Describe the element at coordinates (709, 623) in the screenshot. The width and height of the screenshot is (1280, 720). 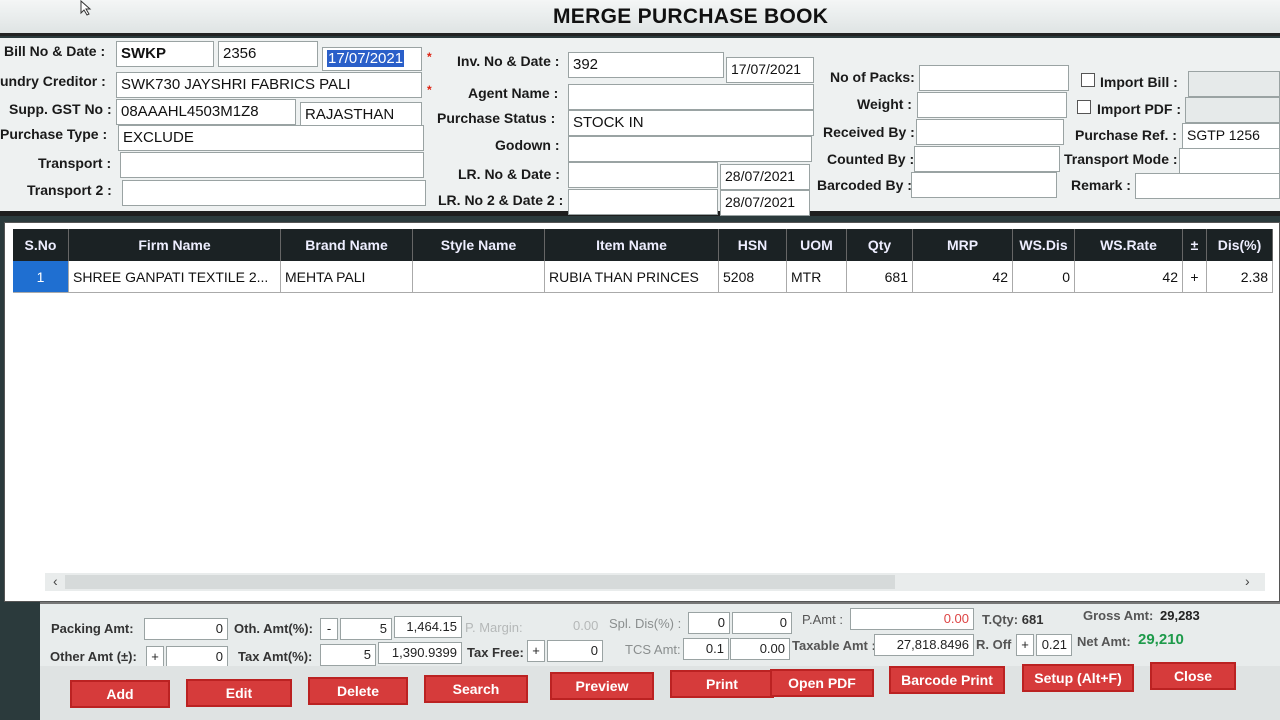
I see `spl-dis-pct-field: 0` at that location.